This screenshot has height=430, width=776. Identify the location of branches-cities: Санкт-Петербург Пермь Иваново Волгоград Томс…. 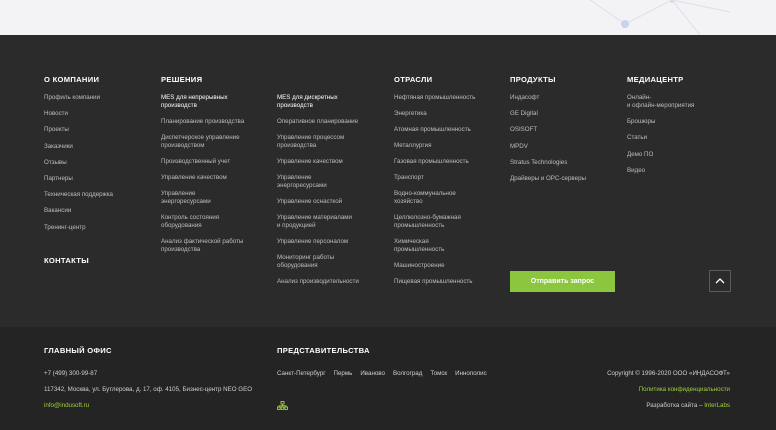
(386, 373).